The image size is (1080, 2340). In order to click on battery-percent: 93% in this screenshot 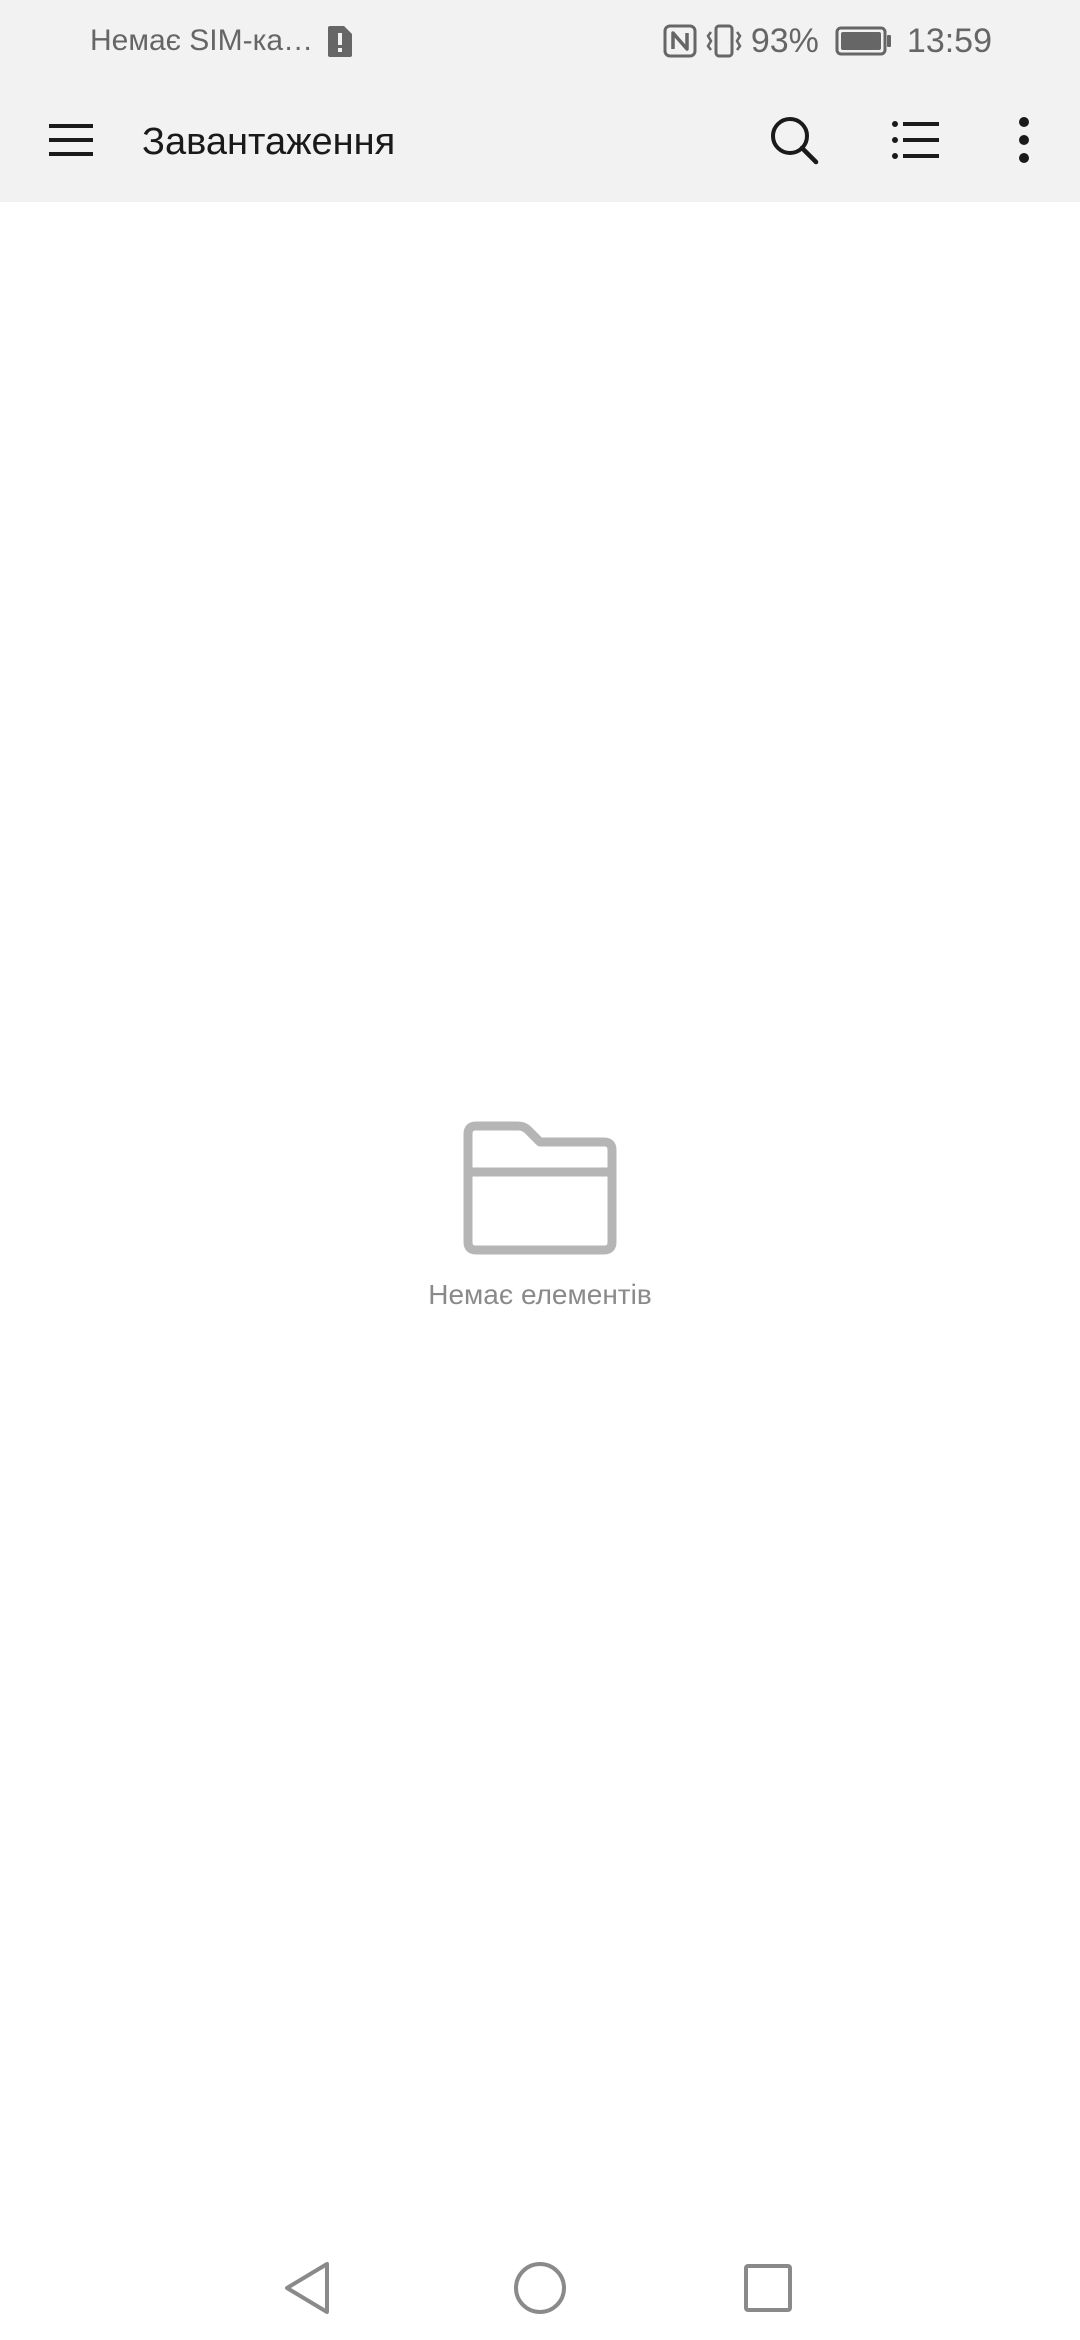, I will do `click(784, 40)`.